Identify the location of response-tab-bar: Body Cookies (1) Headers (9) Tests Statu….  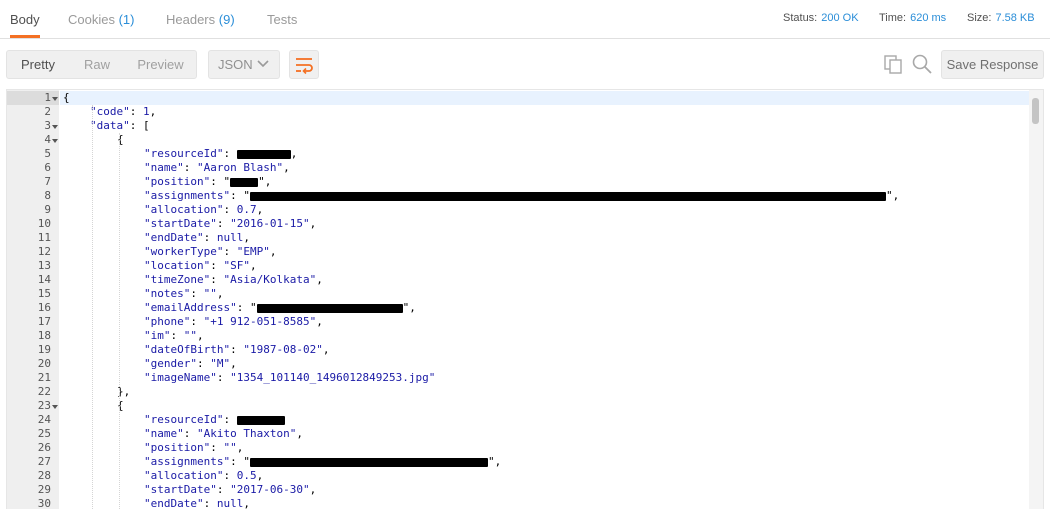
(525, 19).